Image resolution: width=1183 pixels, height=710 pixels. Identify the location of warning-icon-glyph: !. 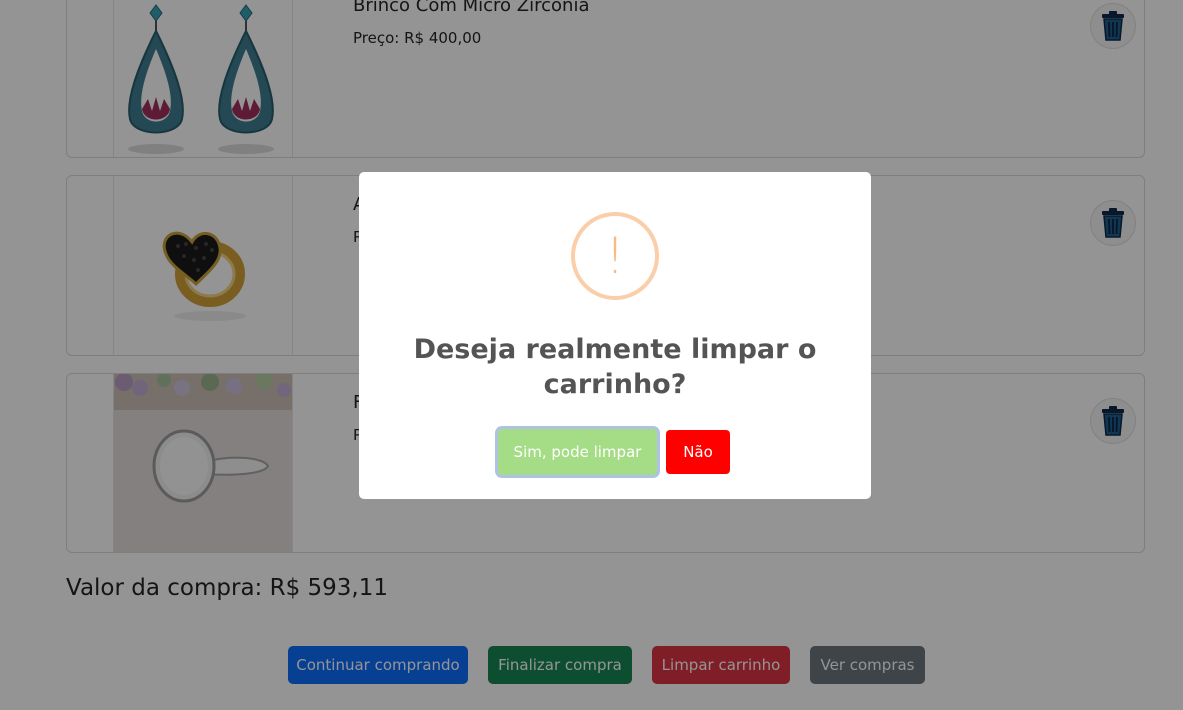
(615, 256).